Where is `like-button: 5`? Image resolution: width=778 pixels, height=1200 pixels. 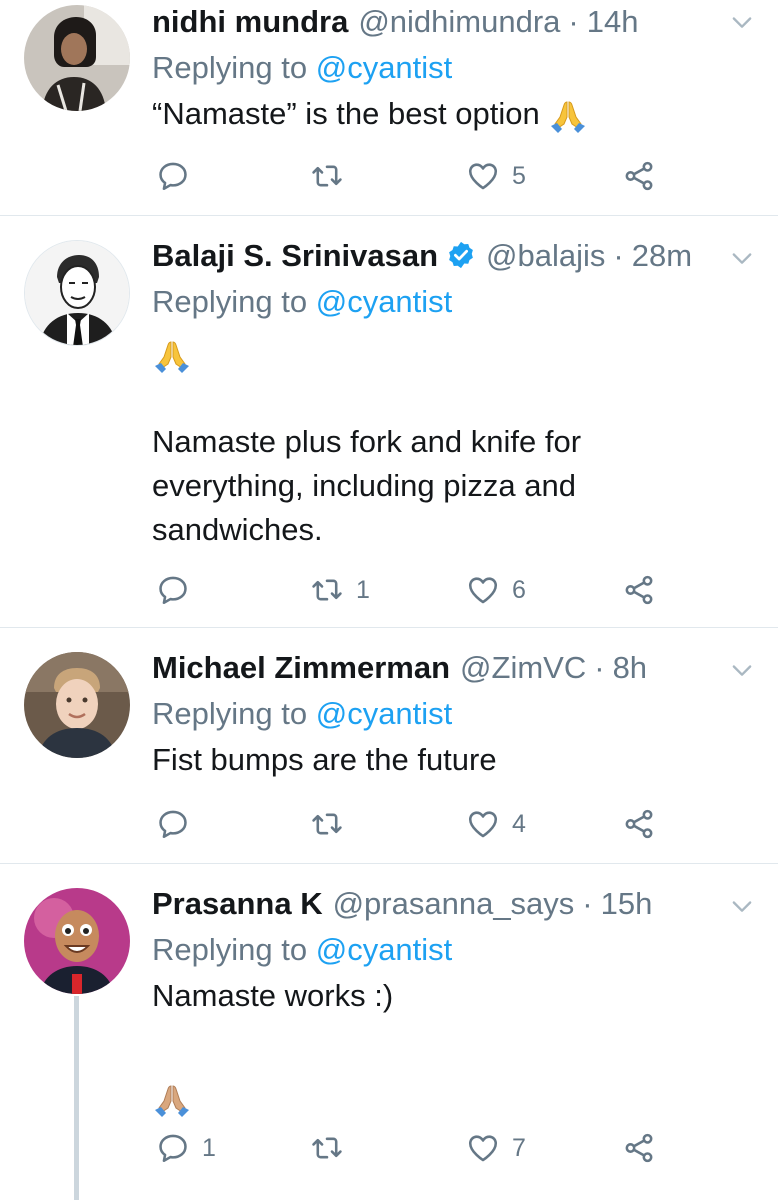
like-button: 5 is located at coordinates (496, 176).